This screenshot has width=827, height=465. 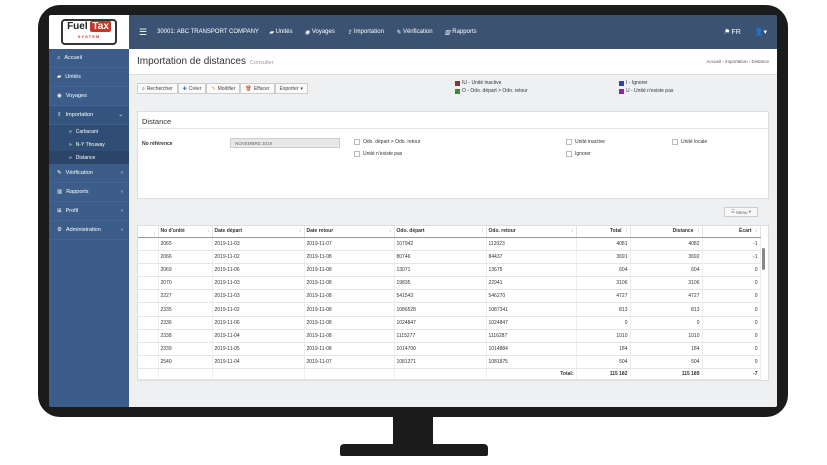 I want to click on search-button: ⌕ Rechercher, so click(x=157, y=88).